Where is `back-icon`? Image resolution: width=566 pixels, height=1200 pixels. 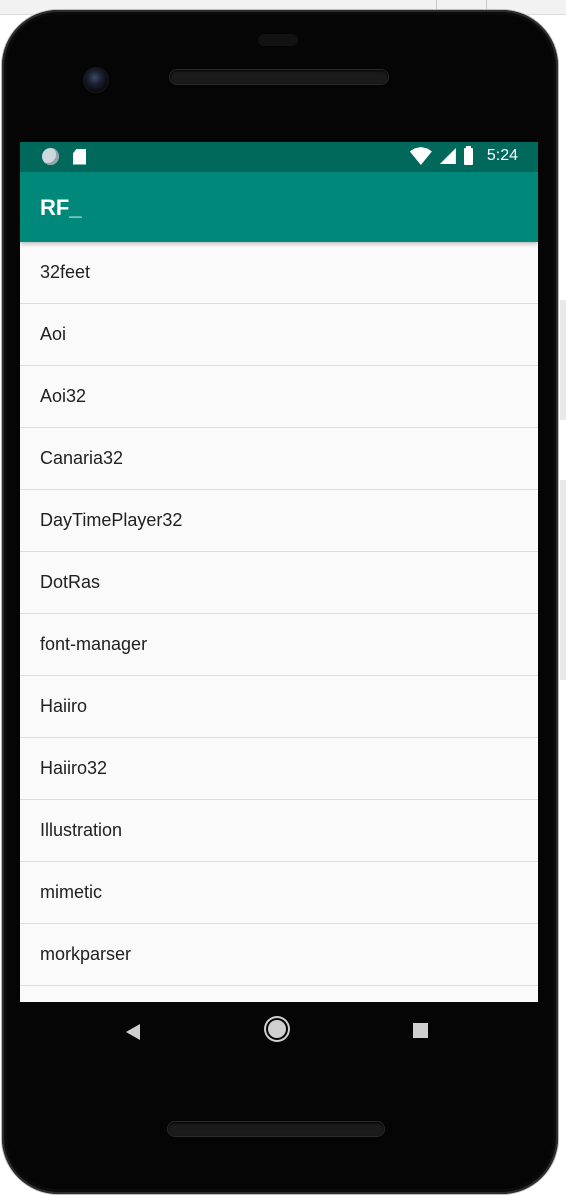
back-icon is located at coordinates (133, 1032).